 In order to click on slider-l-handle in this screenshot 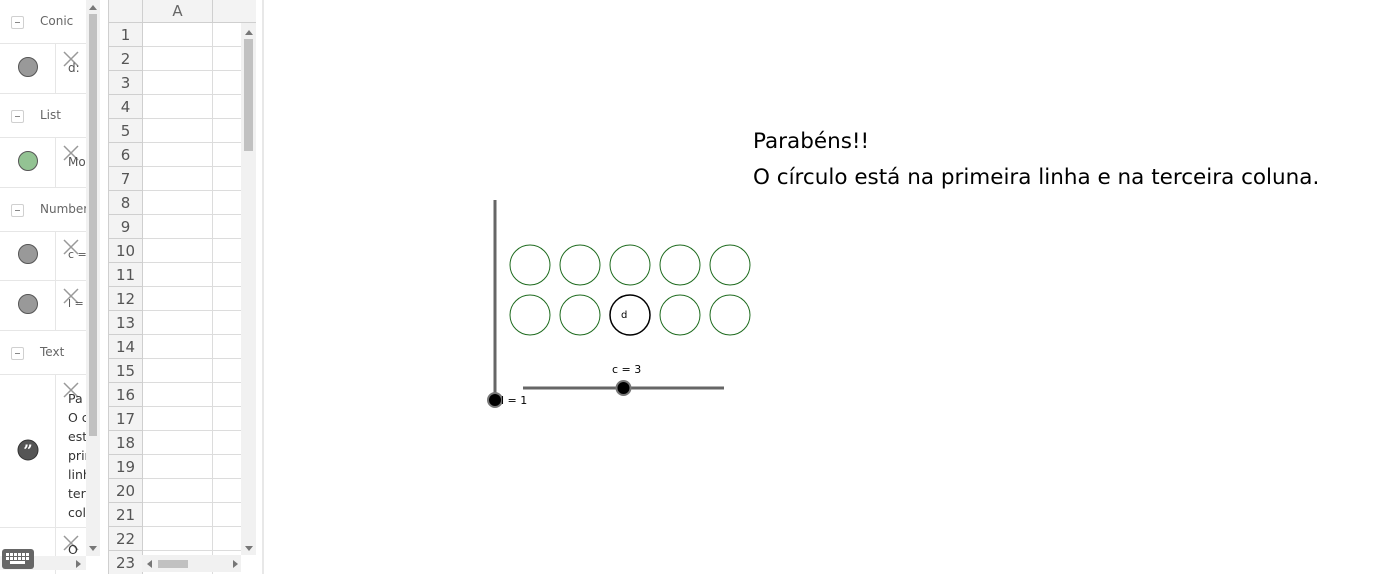, I will do `click(495, 400)`.